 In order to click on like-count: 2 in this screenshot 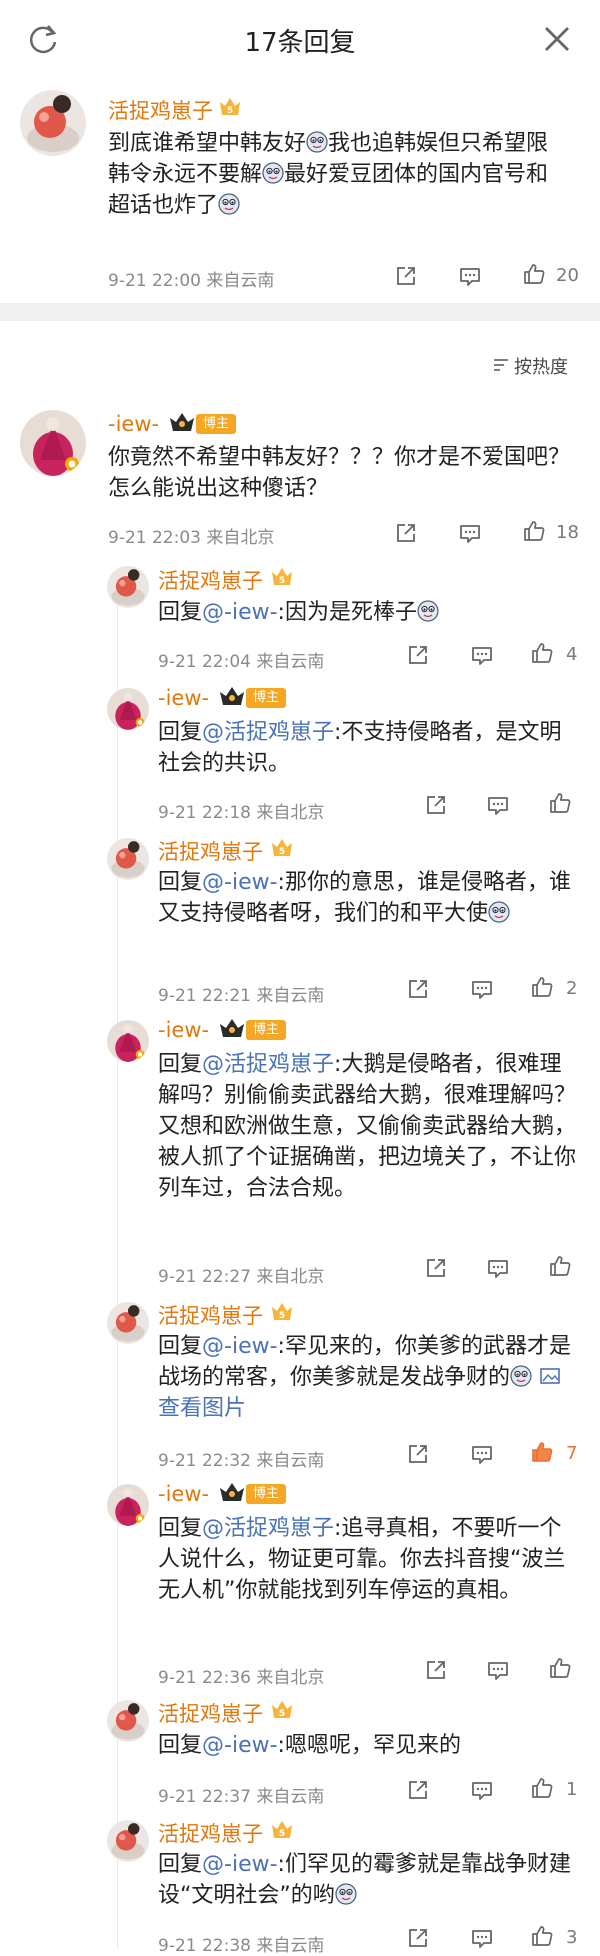, I will do `click(572, 988)`.